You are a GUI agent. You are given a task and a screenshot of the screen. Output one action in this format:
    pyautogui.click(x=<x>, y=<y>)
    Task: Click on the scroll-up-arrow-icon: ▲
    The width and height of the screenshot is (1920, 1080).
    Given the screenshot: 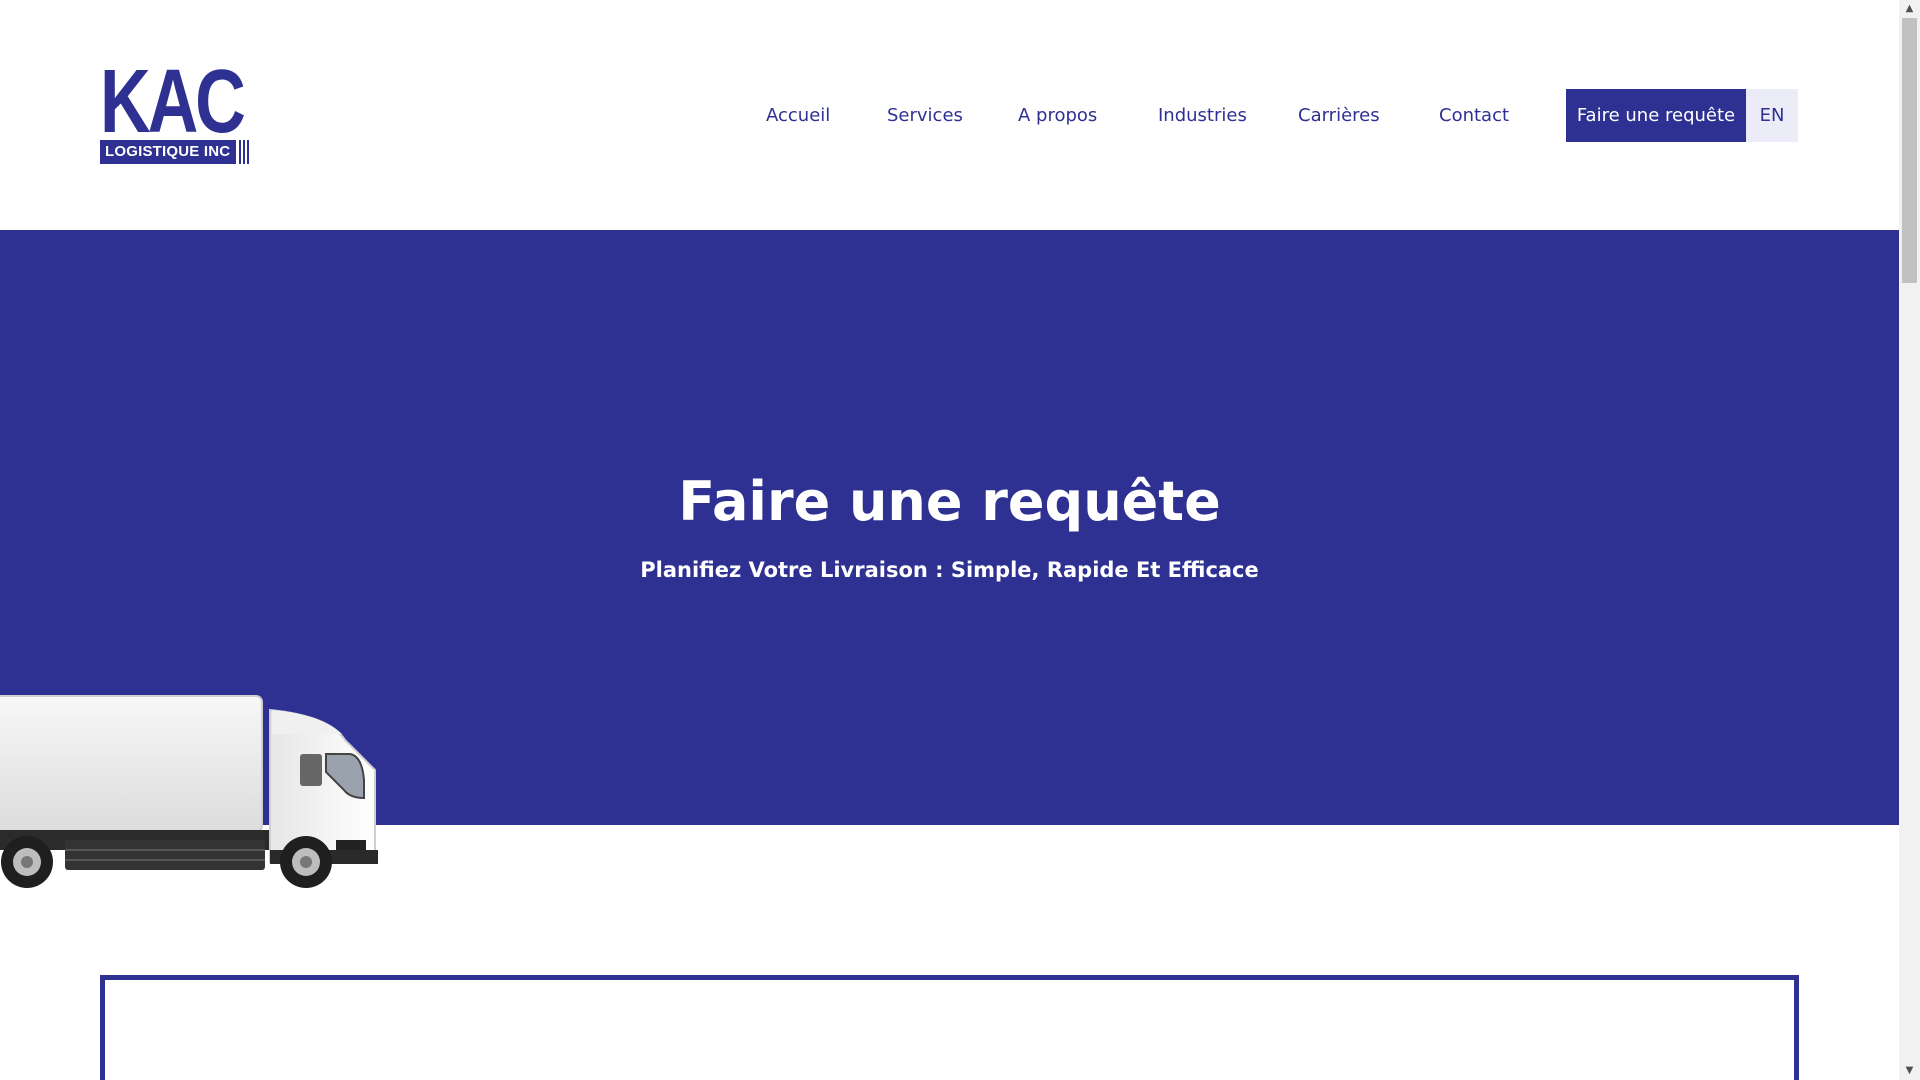 What is the action you would take?
    pyautogui.click(x=1909, y=9)
    